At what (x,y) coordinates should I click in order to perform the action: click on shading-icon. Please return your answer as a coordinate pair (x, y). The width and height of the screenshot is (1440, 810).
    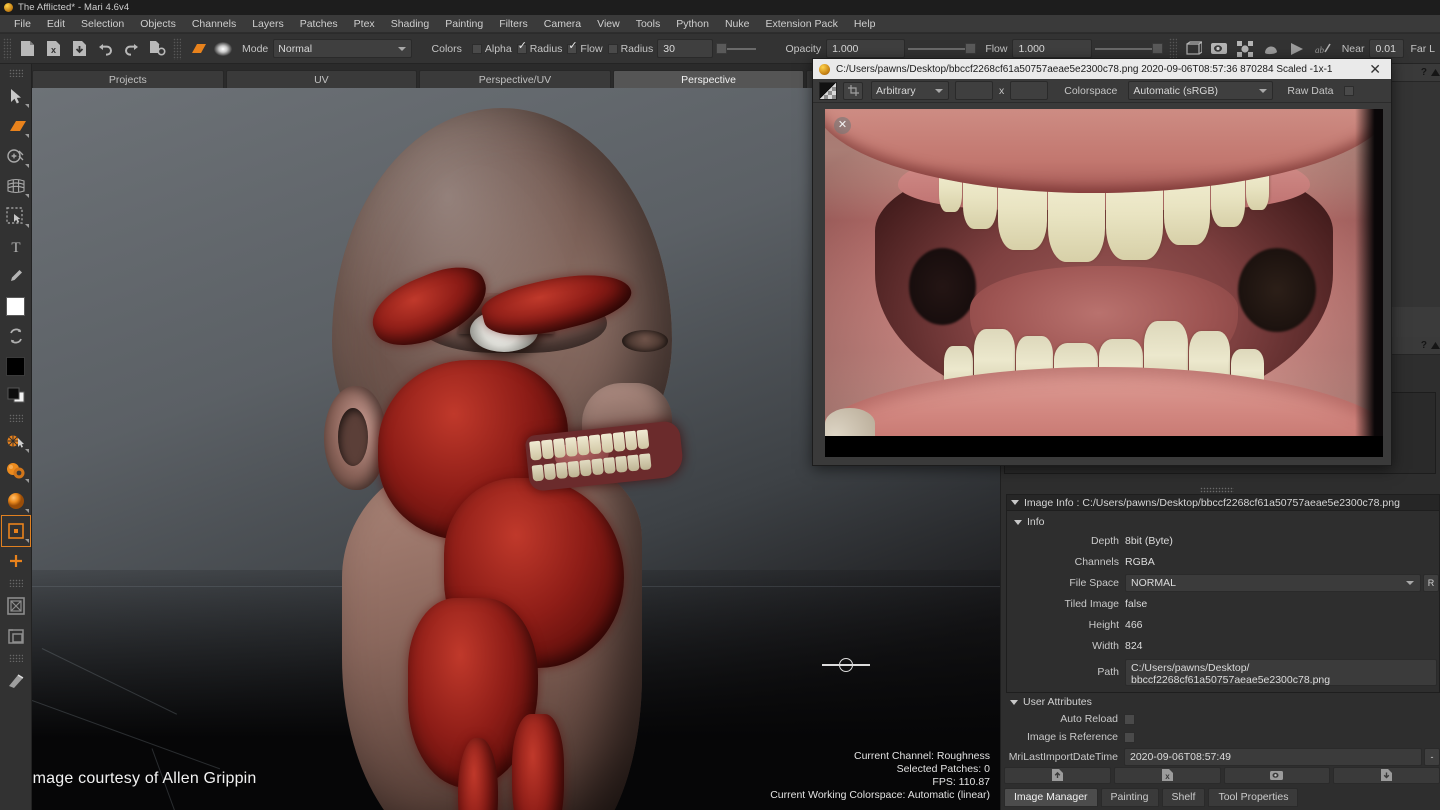
    Looking at the image, I should click on (1271, 49).